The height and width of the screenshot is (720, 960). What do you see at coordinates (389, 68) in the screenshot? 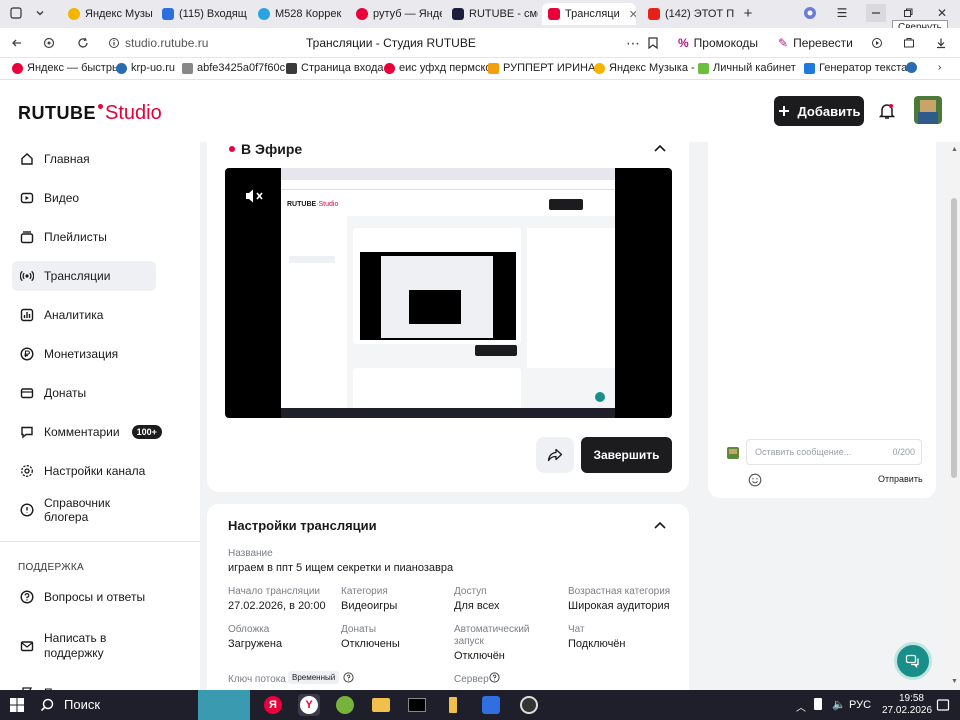
I see `yandex-icon` at bounding box center [389, 68].